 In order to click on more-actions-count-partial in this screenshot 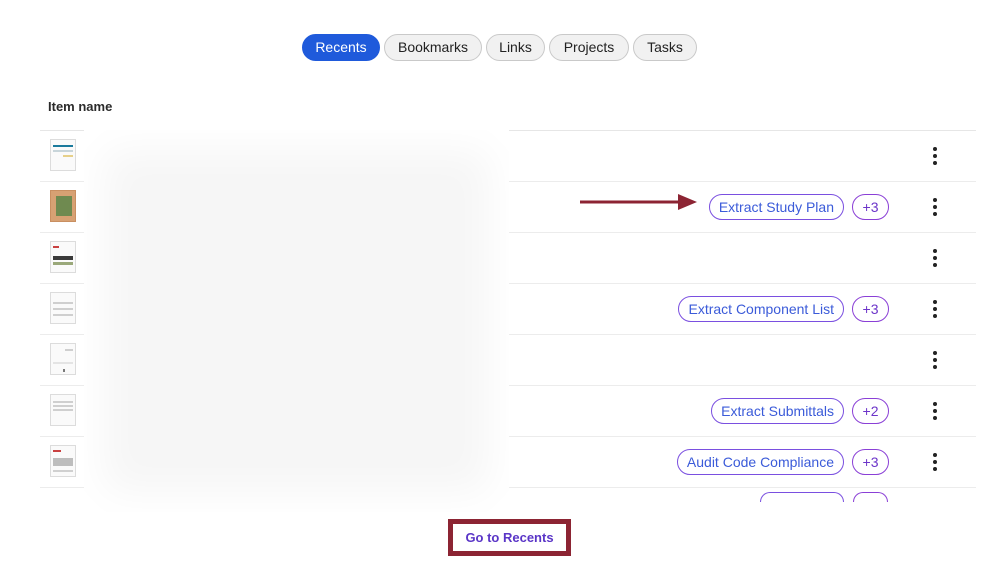, I will do `click(870, 497)`.